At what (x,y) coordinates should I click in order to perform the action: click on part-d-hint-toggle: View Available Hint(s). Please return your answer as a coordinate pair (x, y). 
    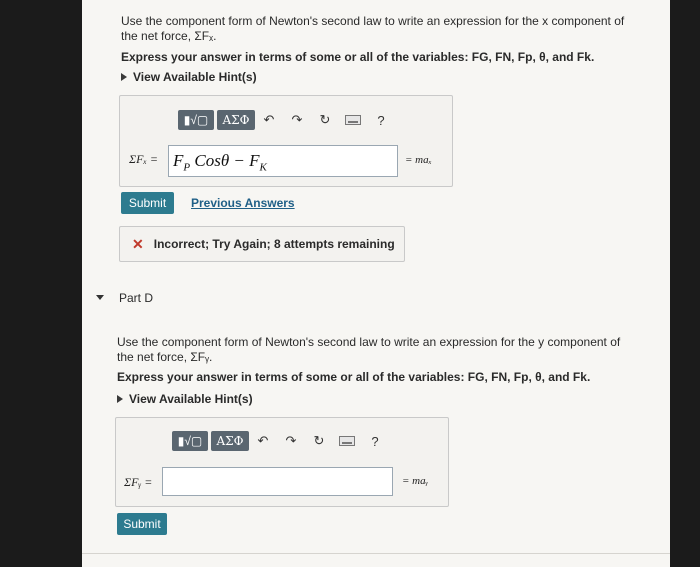
    Looking at the image, I should click on (185, 399).